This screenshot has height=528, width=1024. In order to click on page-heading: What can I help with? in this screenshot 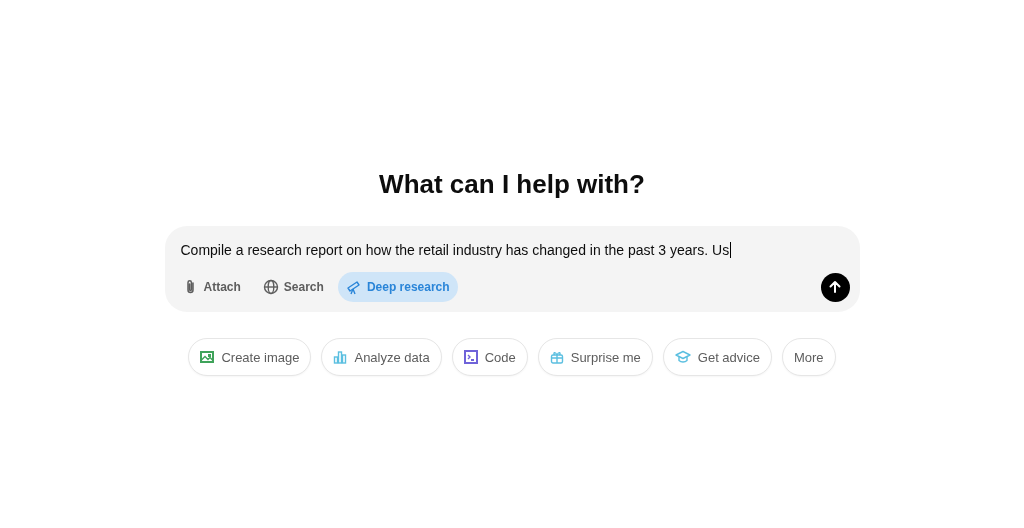, I will do `click(512, 184)`.